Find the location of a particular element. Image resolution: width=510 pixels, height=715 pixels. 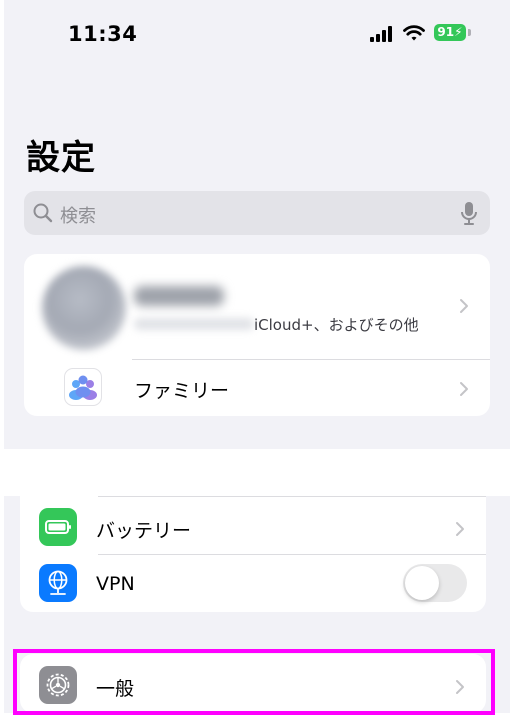

battery-app-icon is located at coordinates (58, 527).